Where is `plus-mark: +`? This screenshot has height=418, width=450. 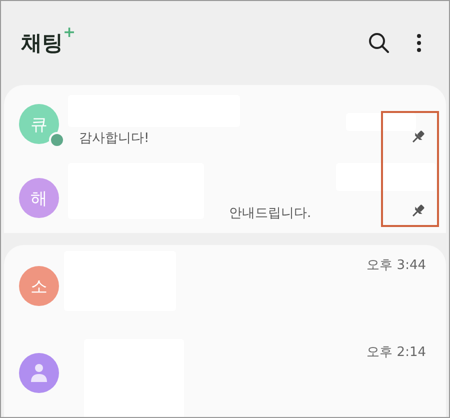 plus-mark: + is located at coordinates (69, 32).